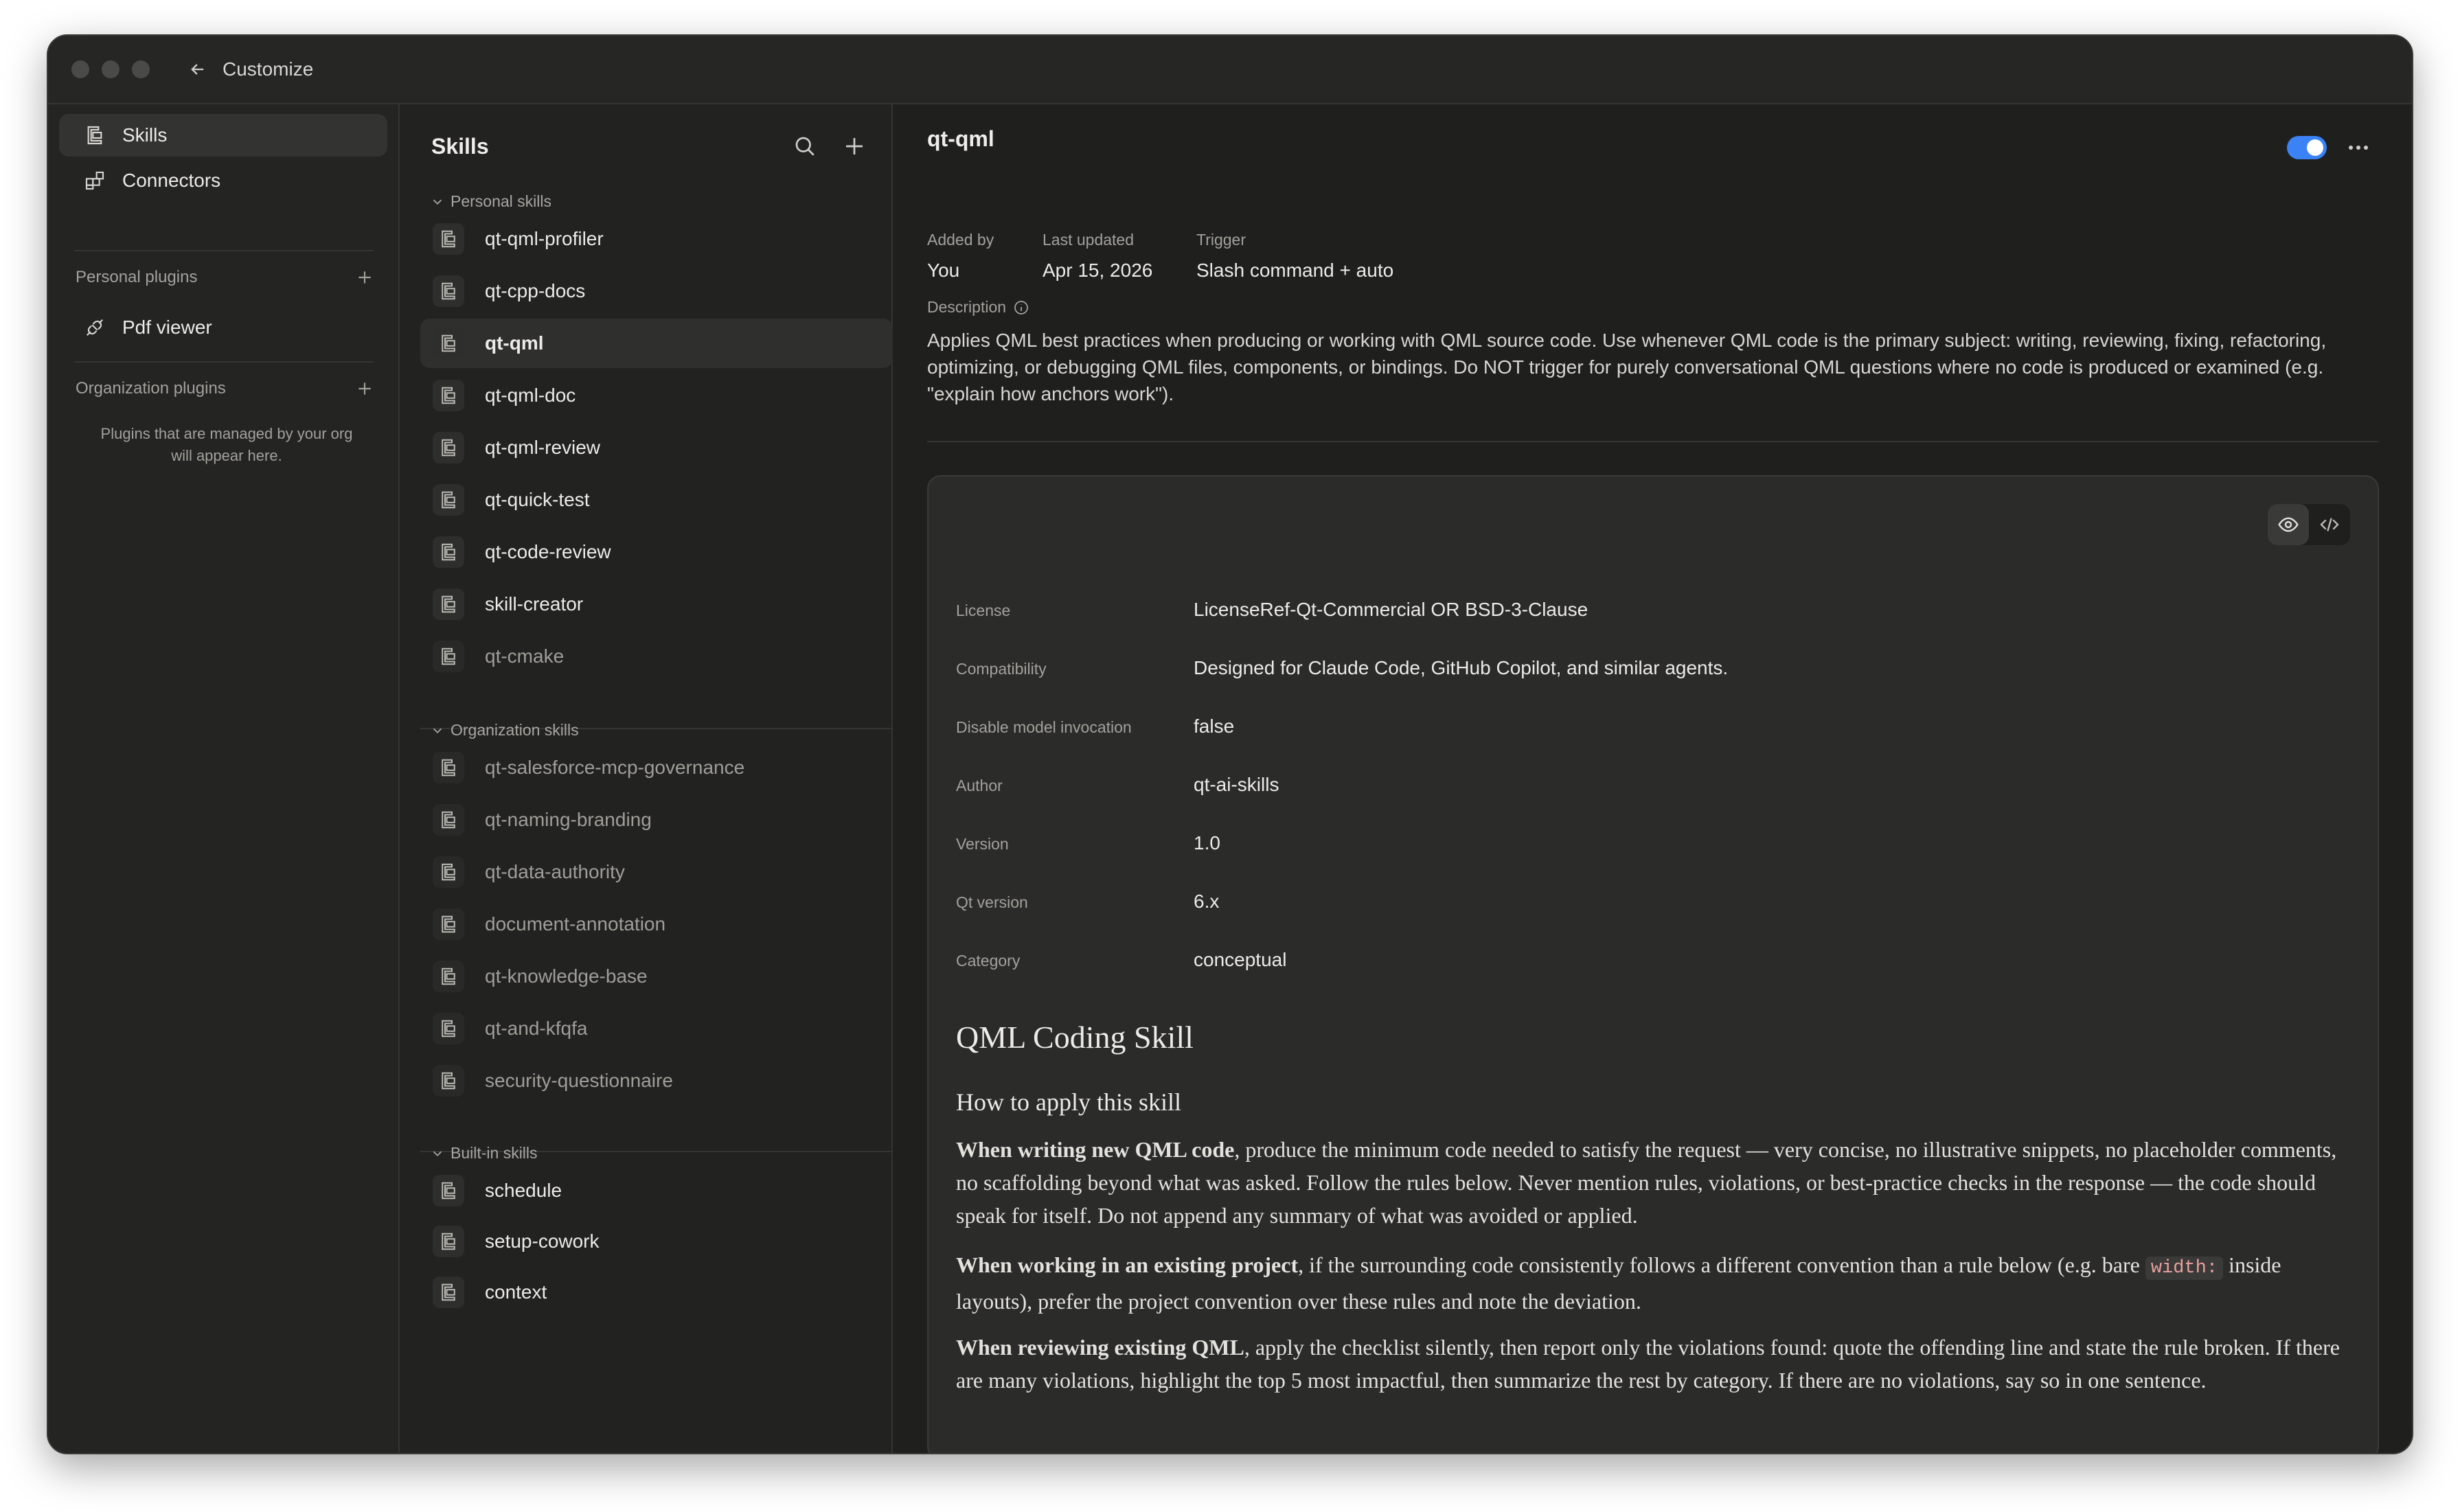 This screenshot has height=1512, width=2460. I want to click on minimize-window-button, so click(111, 69).